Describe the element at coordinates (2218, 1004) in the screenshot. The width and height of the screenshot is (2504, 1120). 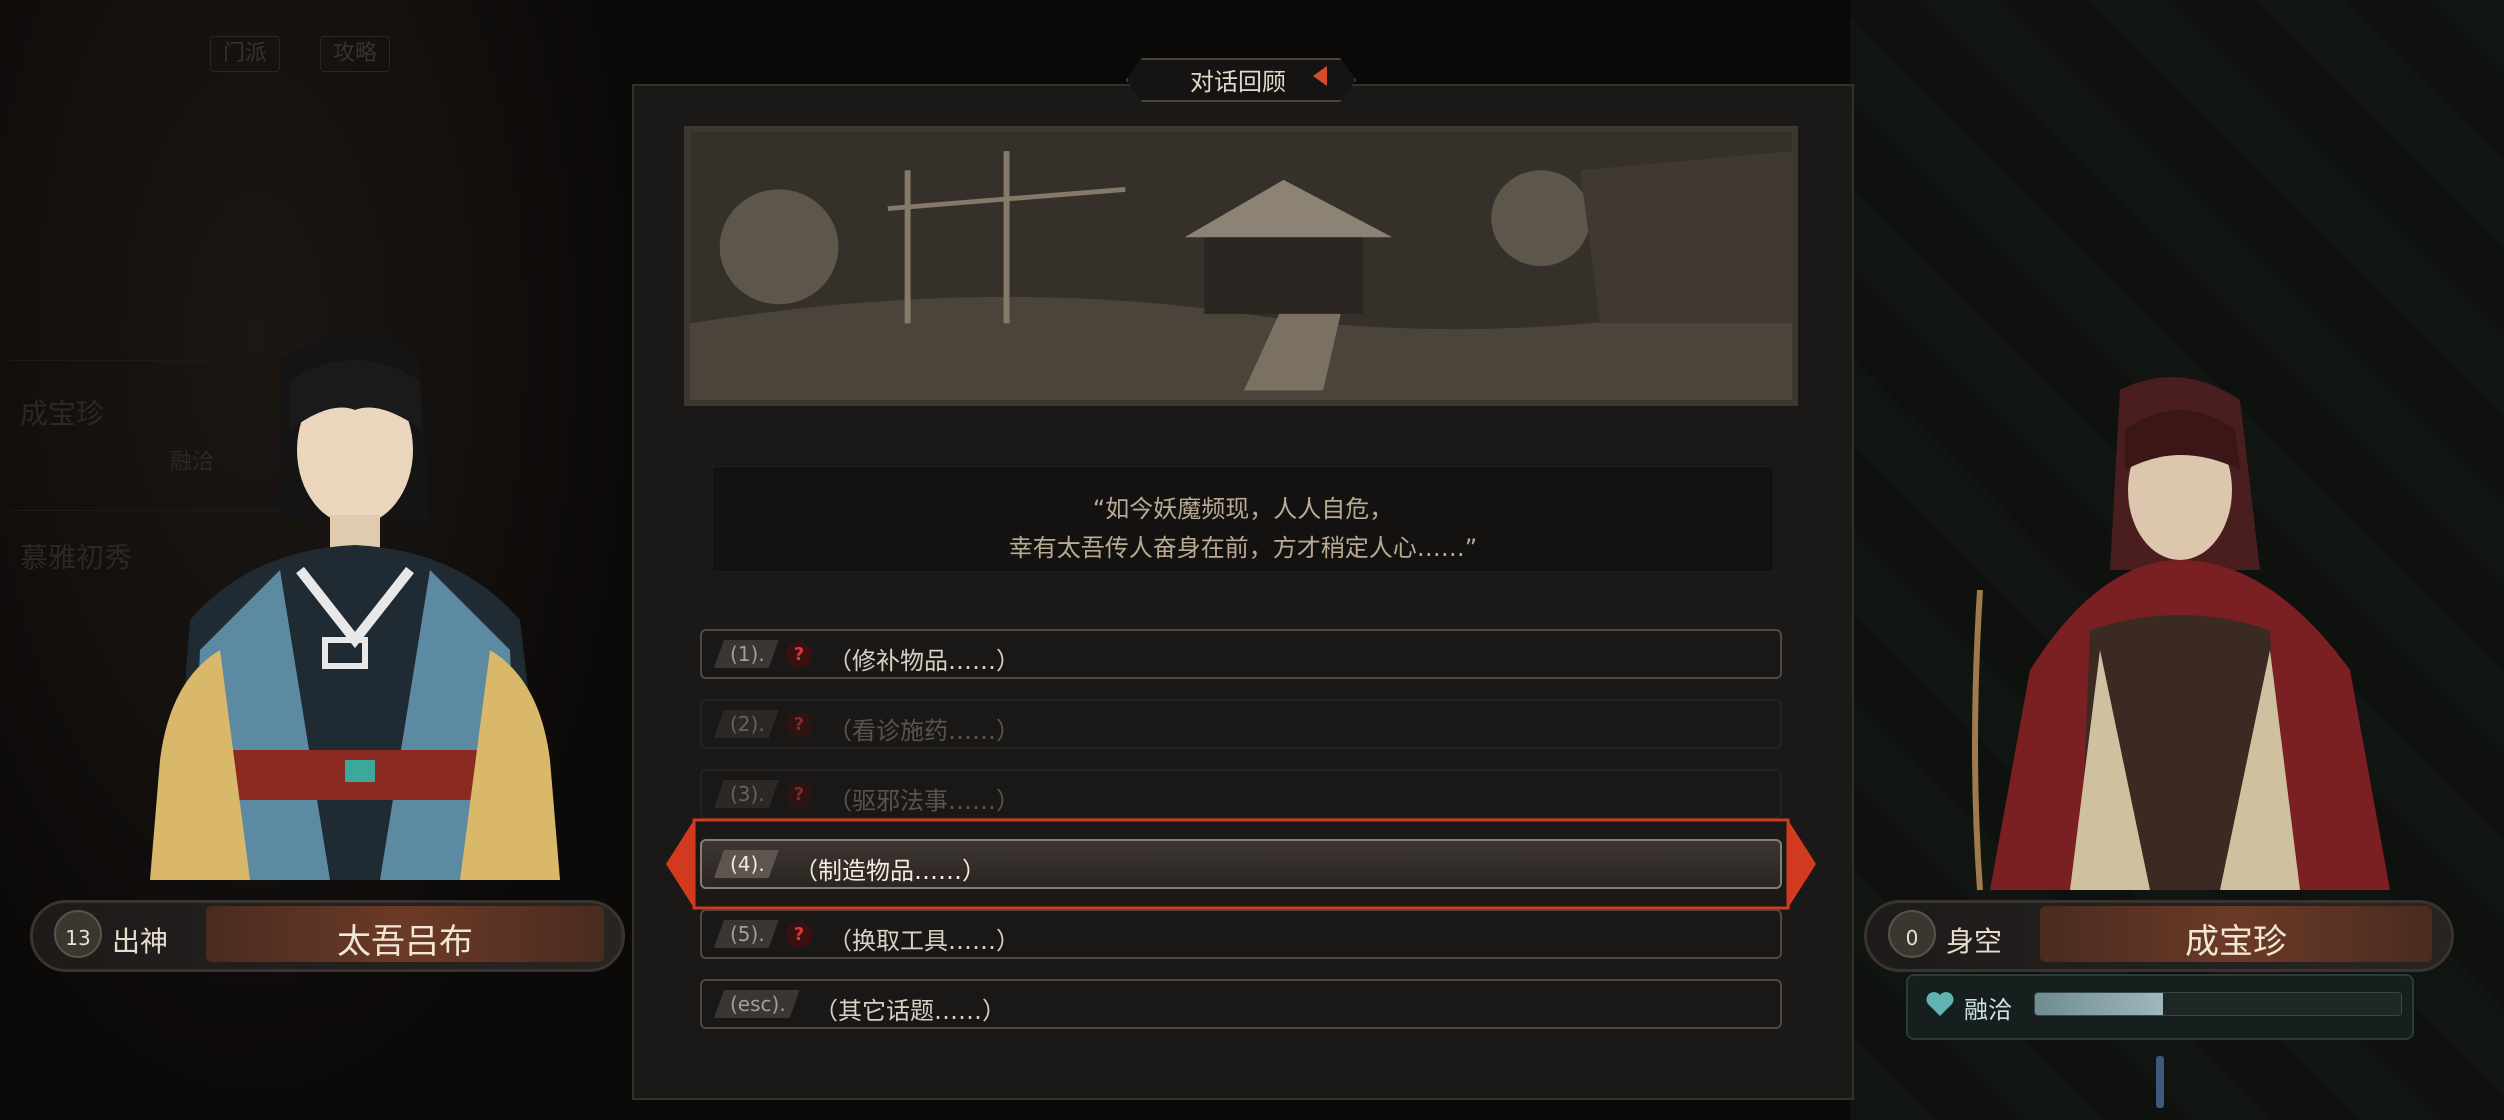
I see `npc-relation-bar` at that location.